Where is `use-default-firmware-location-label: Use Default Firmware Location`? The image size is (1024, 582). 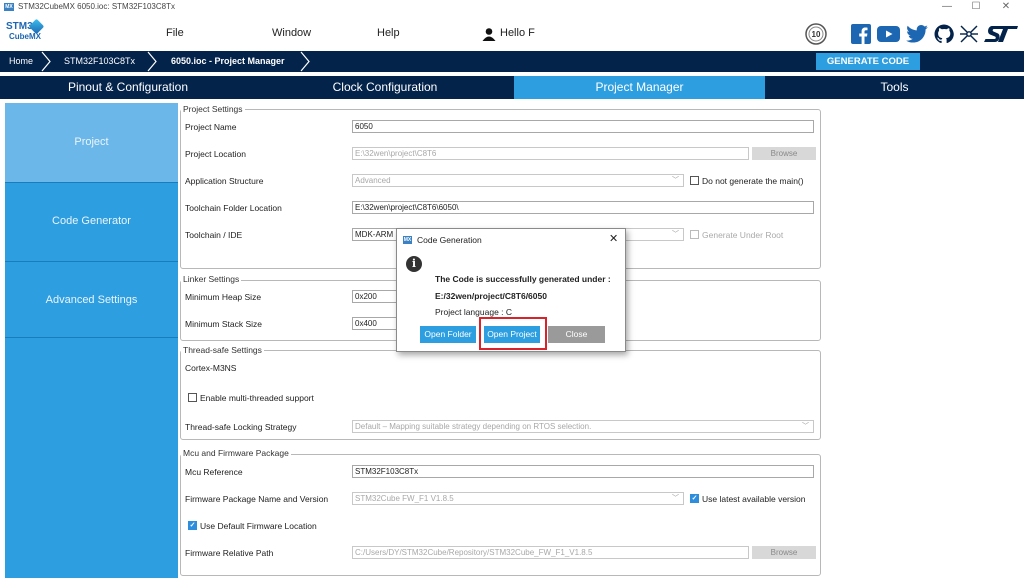
use-default-firmware-location-label: Use Default Firmware Location is located at coordinates (258, 526).